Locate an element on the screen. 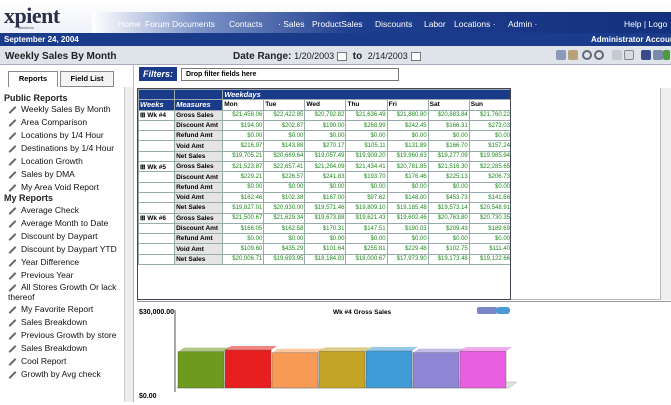 The height and width of the screenshot is (405, 671). print-icon is located at coordinates (617, 55).